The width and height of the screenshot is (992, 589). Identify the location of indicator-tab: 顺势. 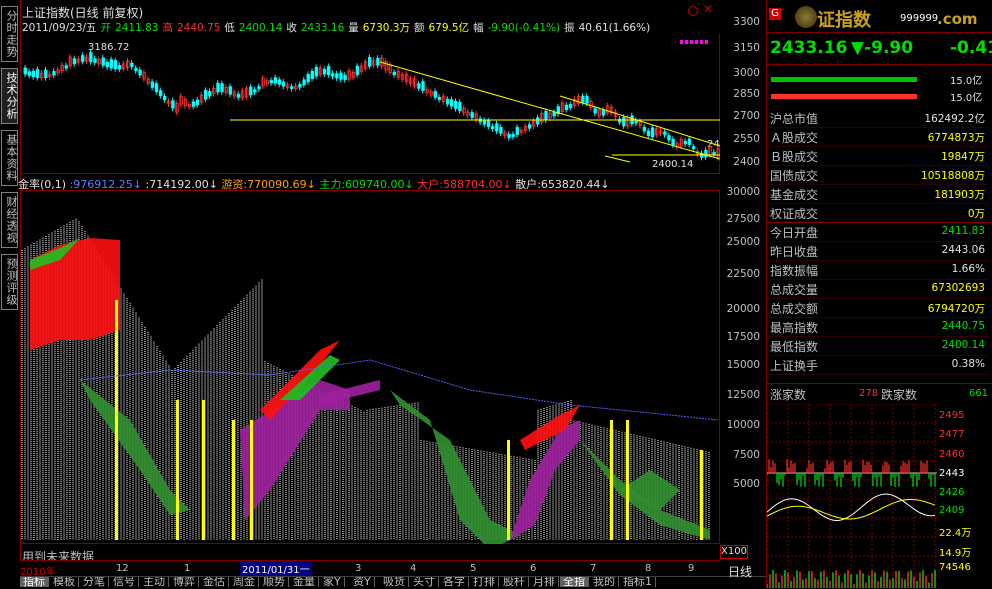
(274, 582).